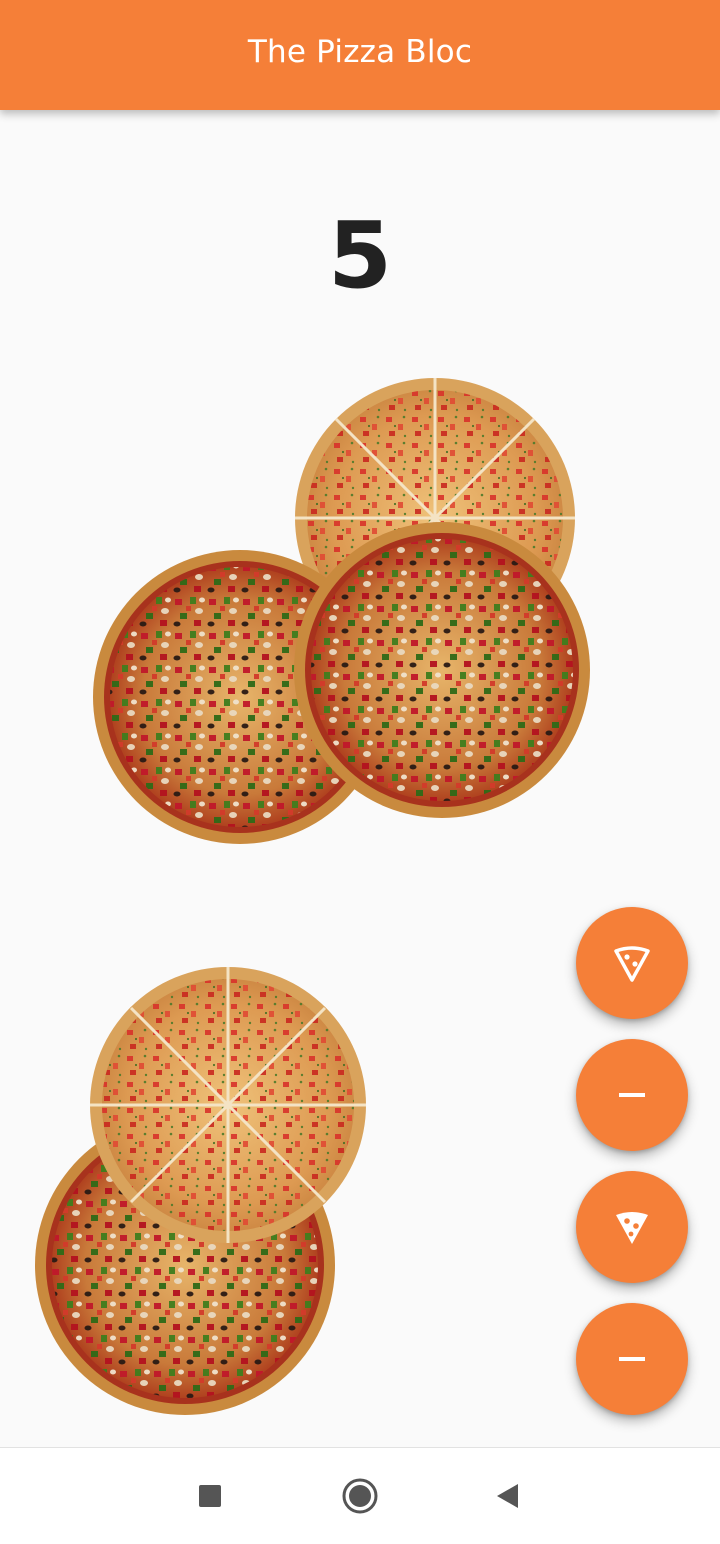 The image size is (720, 1544). What do you see at coordinates (200, 1191) in the screenshot?
I see `pizza-stack-image-bottom` at bounding box center [200, 1191].